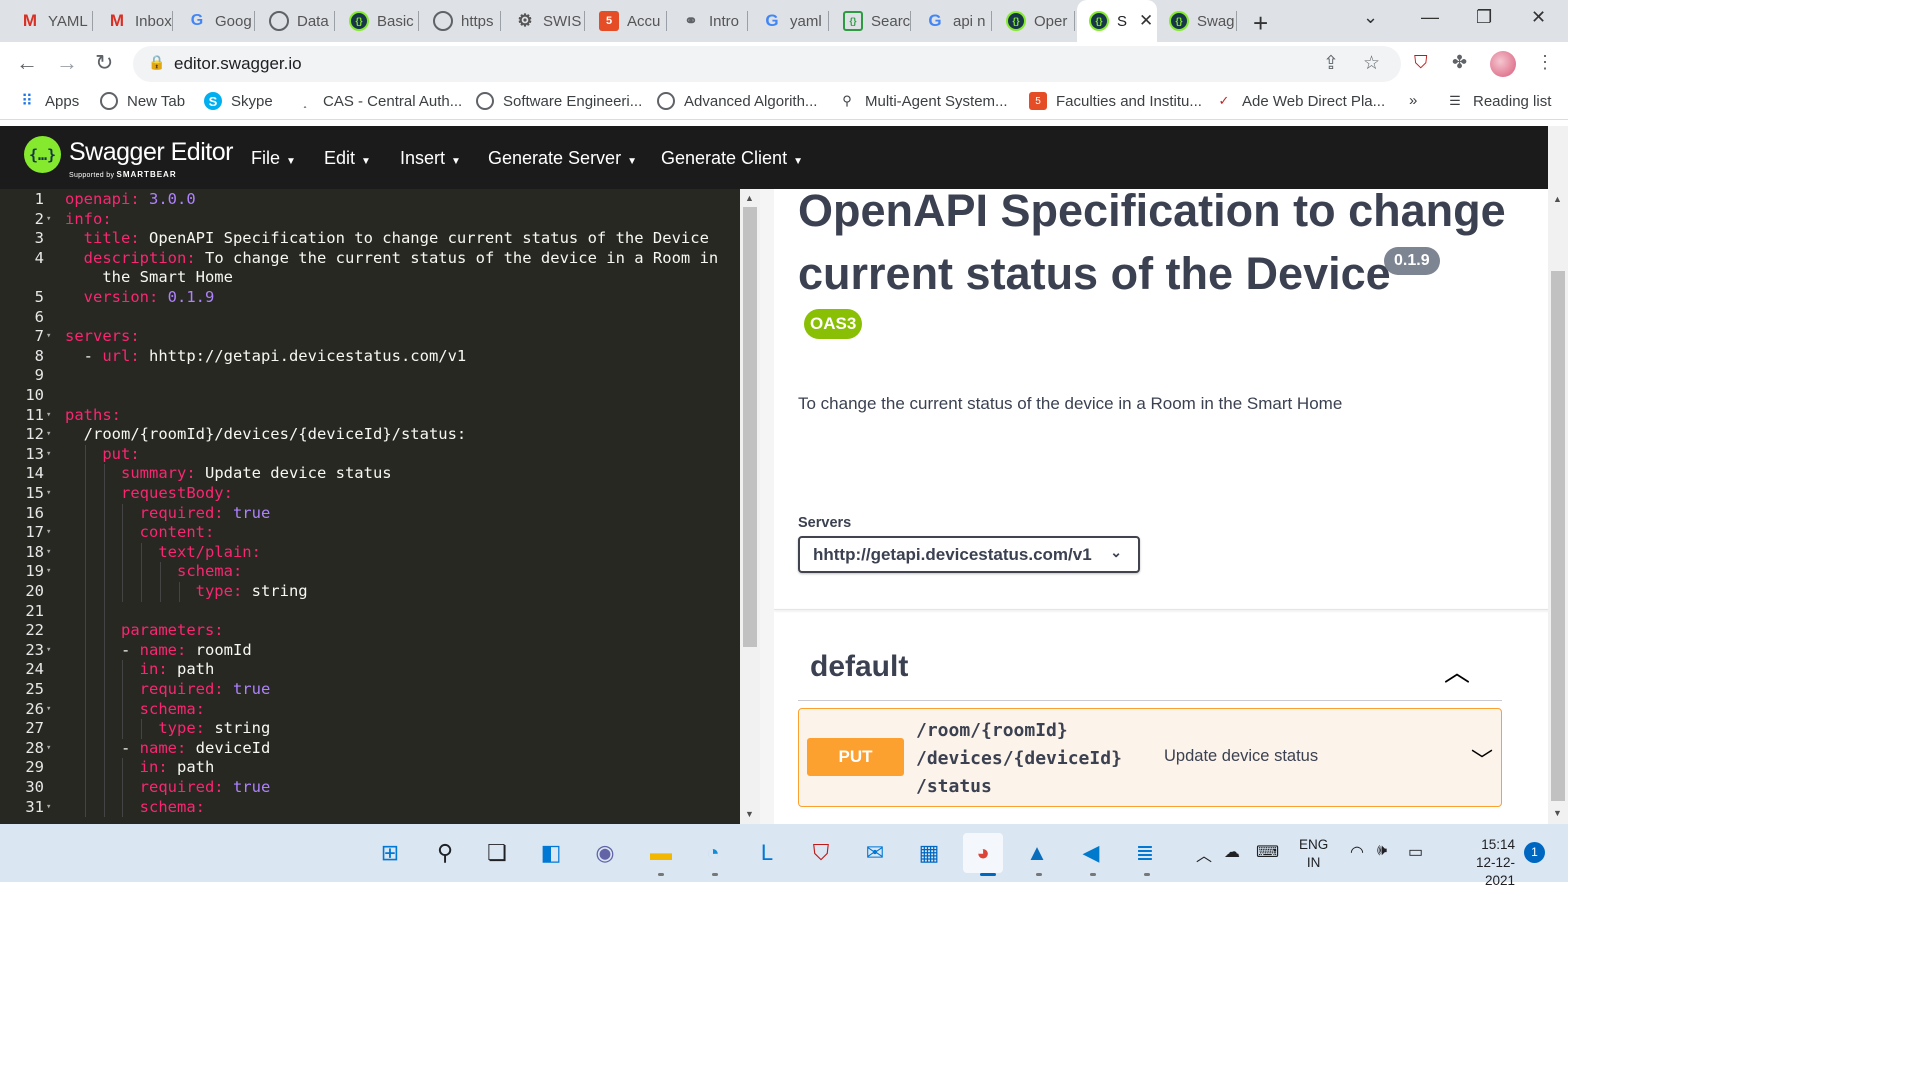  Describe the element at coordinates (370, 298) in the screenshot. I see `code-line: 5 version: 0.1.9` at that location.